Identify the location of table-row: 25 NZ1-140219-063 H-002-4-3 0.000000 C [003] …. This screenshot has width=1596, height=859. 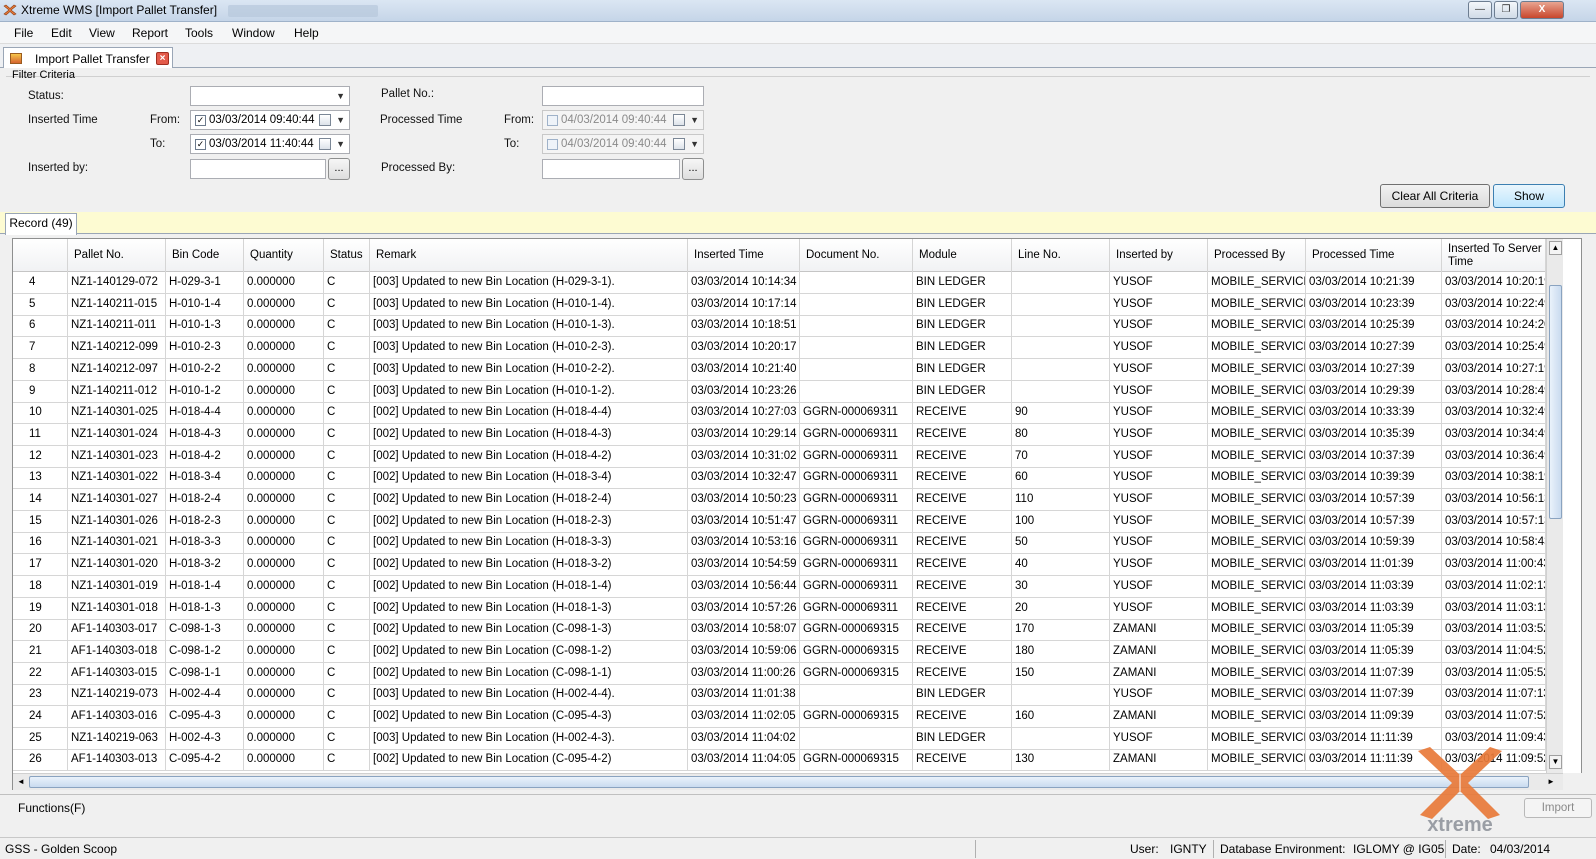
(779, 738).